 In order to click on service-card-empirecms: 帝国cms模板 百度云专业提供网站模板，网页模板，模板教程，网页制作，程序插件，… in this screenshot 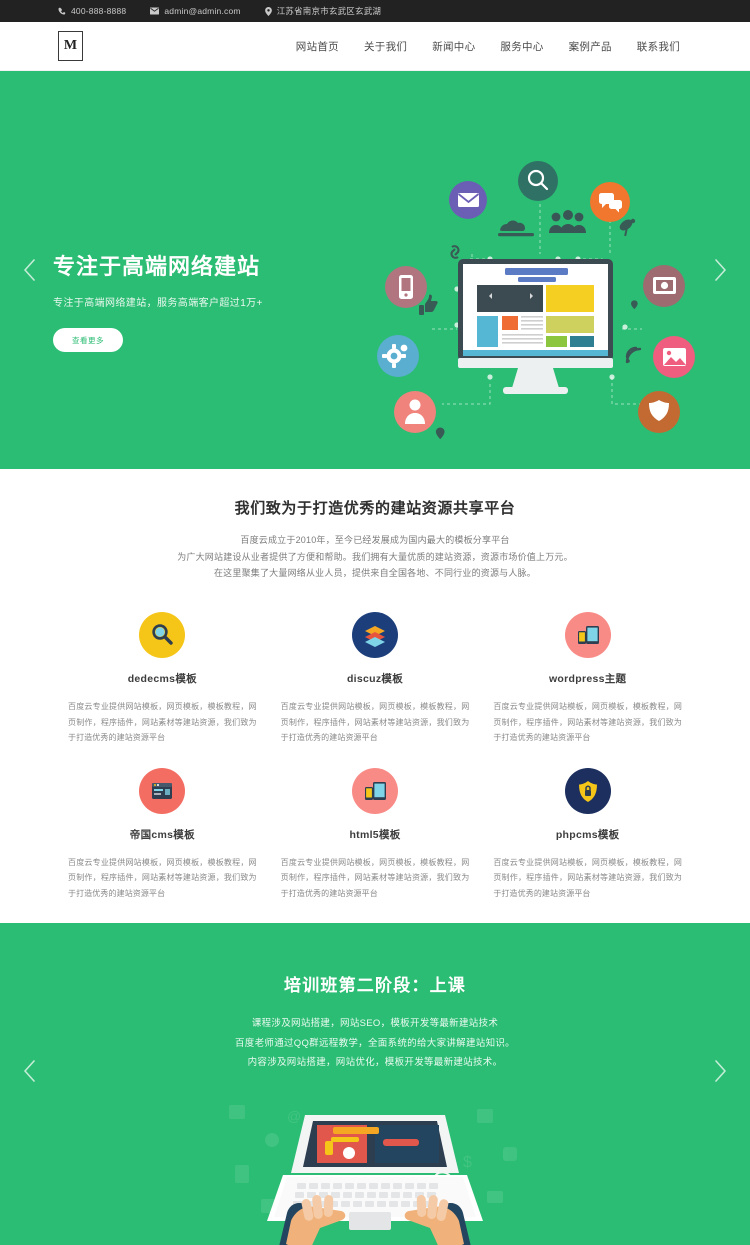, I will do `click(162, 834)`.